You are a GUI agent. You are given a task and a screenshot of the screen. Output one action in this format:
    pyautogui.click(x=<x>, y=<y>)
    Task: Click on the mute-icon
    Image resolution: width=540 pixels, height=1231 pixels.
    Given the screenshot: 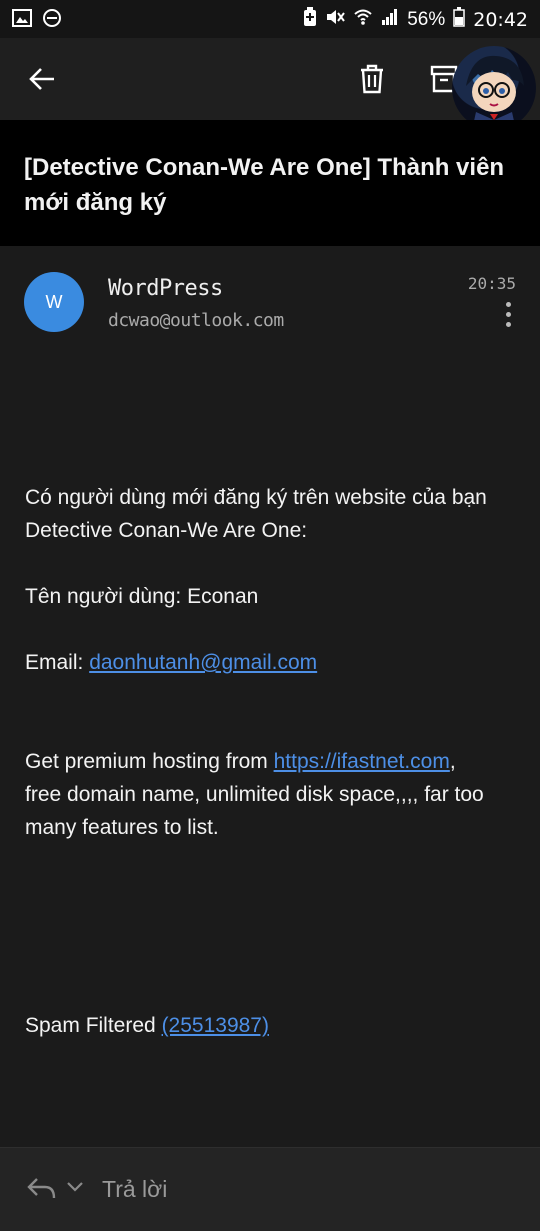 What is the action you would take?
    pyautogui.click(x=335, y=20)
    